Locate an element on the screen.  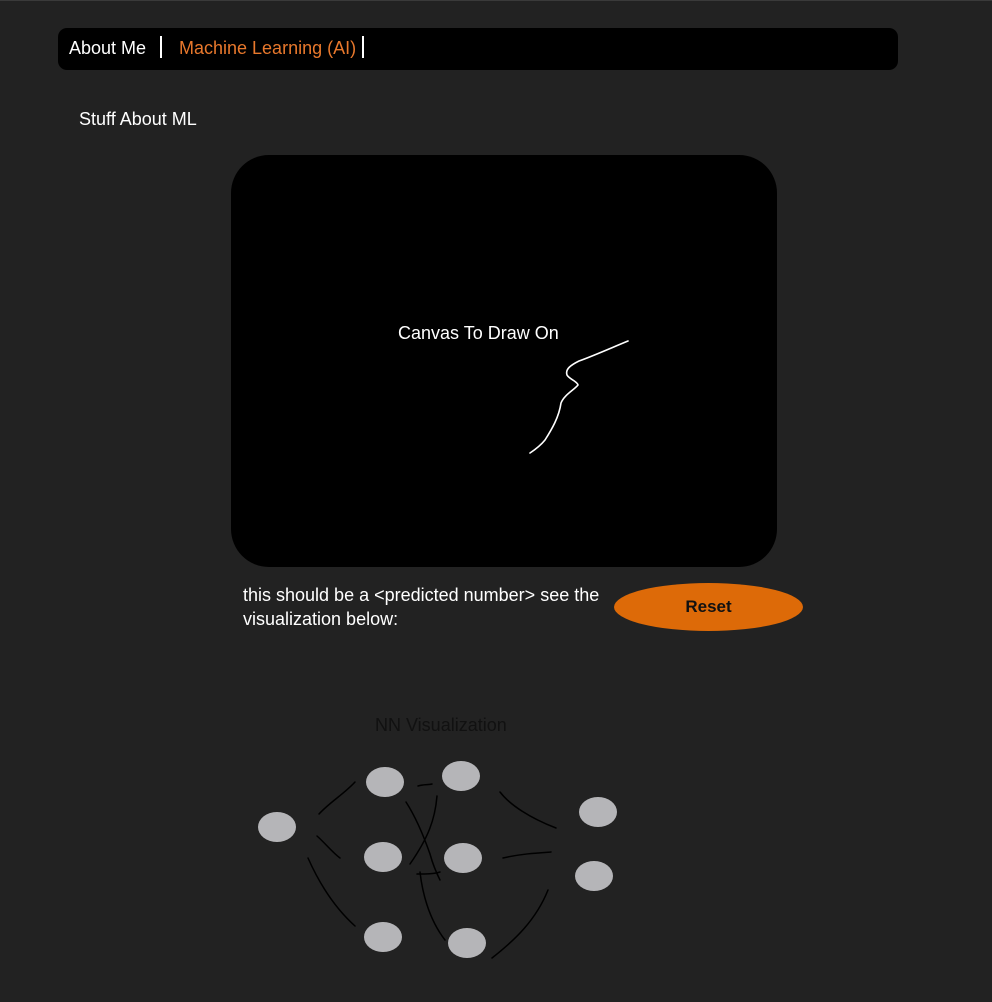
window-top-border is located at coordinates (496, 0).